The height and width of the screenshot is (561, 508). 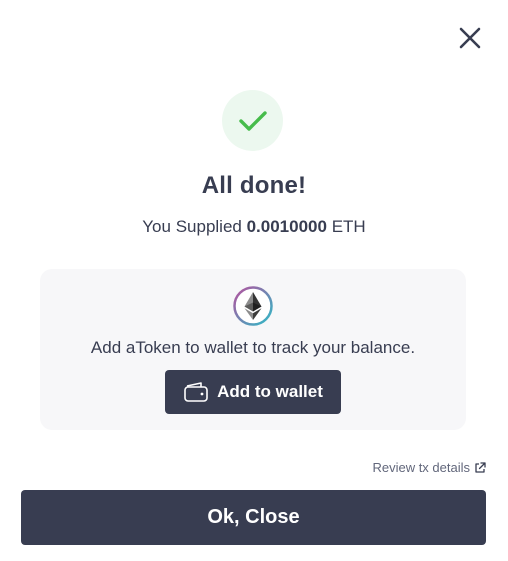 I want to click on ok-close-button: Ok, Close, so click(x=253, y=517).